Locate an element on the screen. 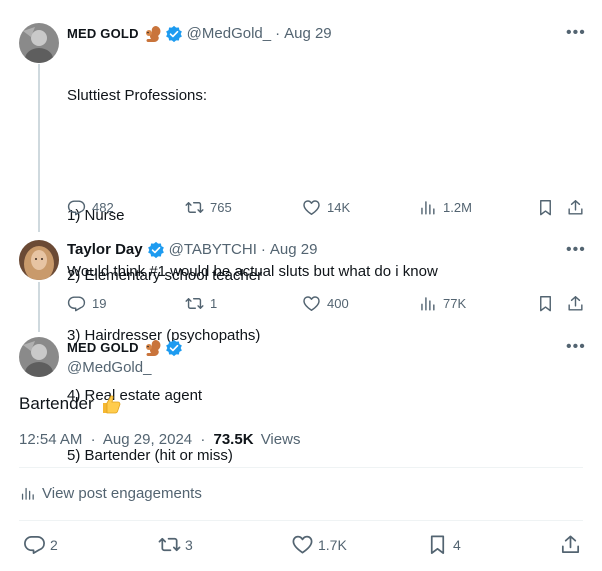 The height and width of the screenshot is (571, 602). like-button: 14K is located at coordinates (326, 207).